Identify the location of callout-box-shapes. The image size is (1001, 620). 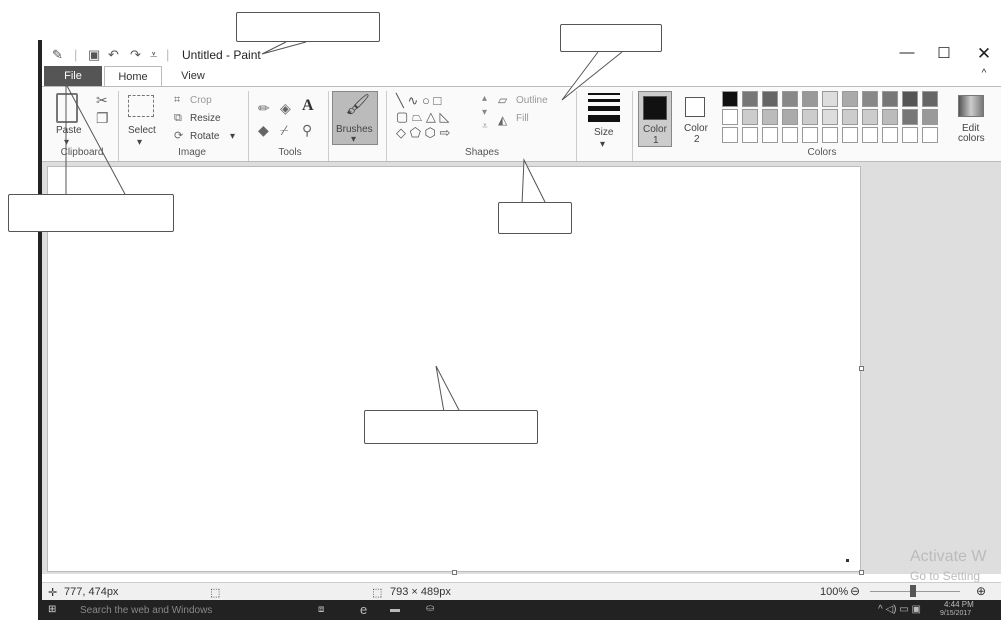
(611, 38).